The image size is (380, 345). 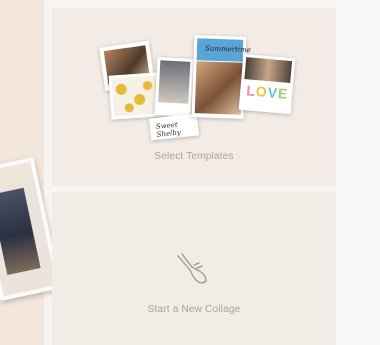 I want to click on hand-pointer-icon, so click(x=192, y=268).